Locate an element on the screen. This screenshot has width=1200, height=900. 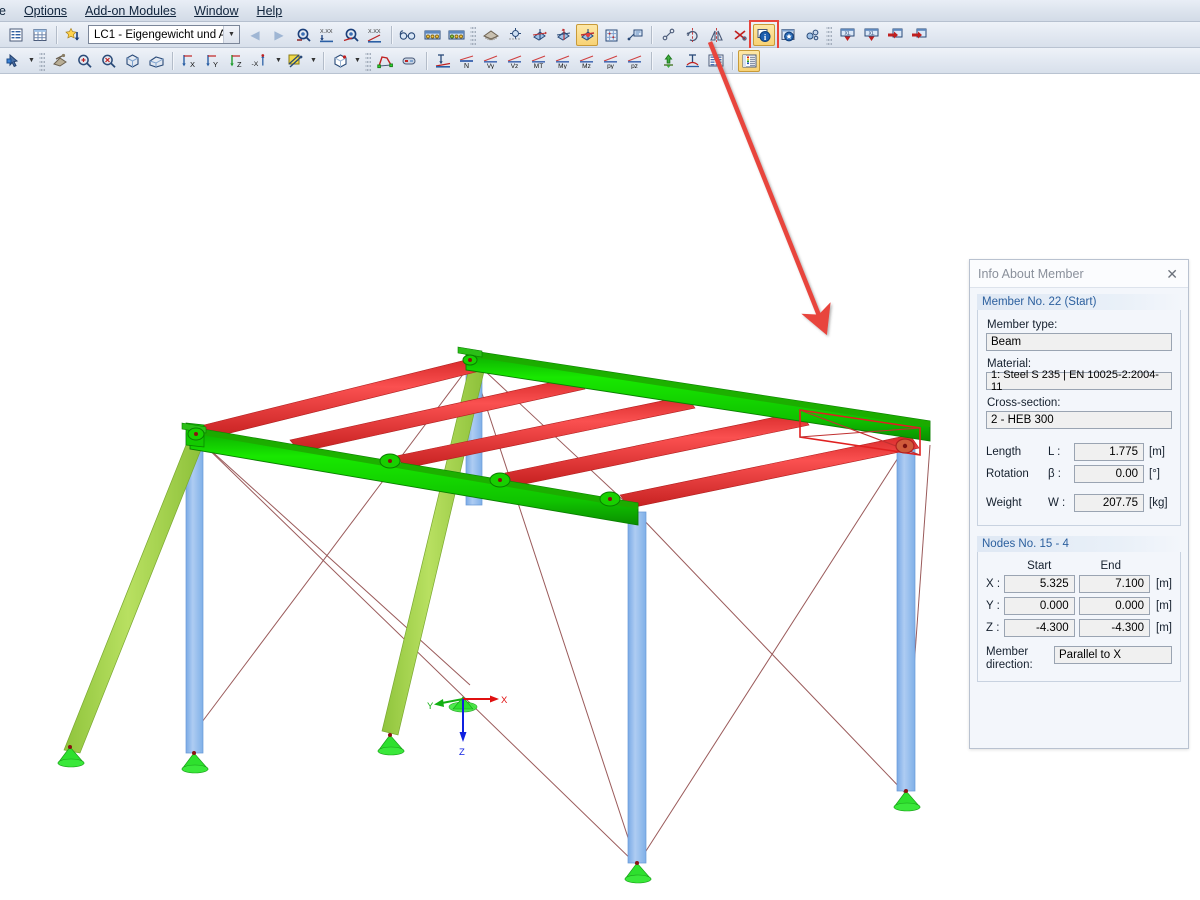
shear-vy-icon: Vy is located at coordinates (491, 61).